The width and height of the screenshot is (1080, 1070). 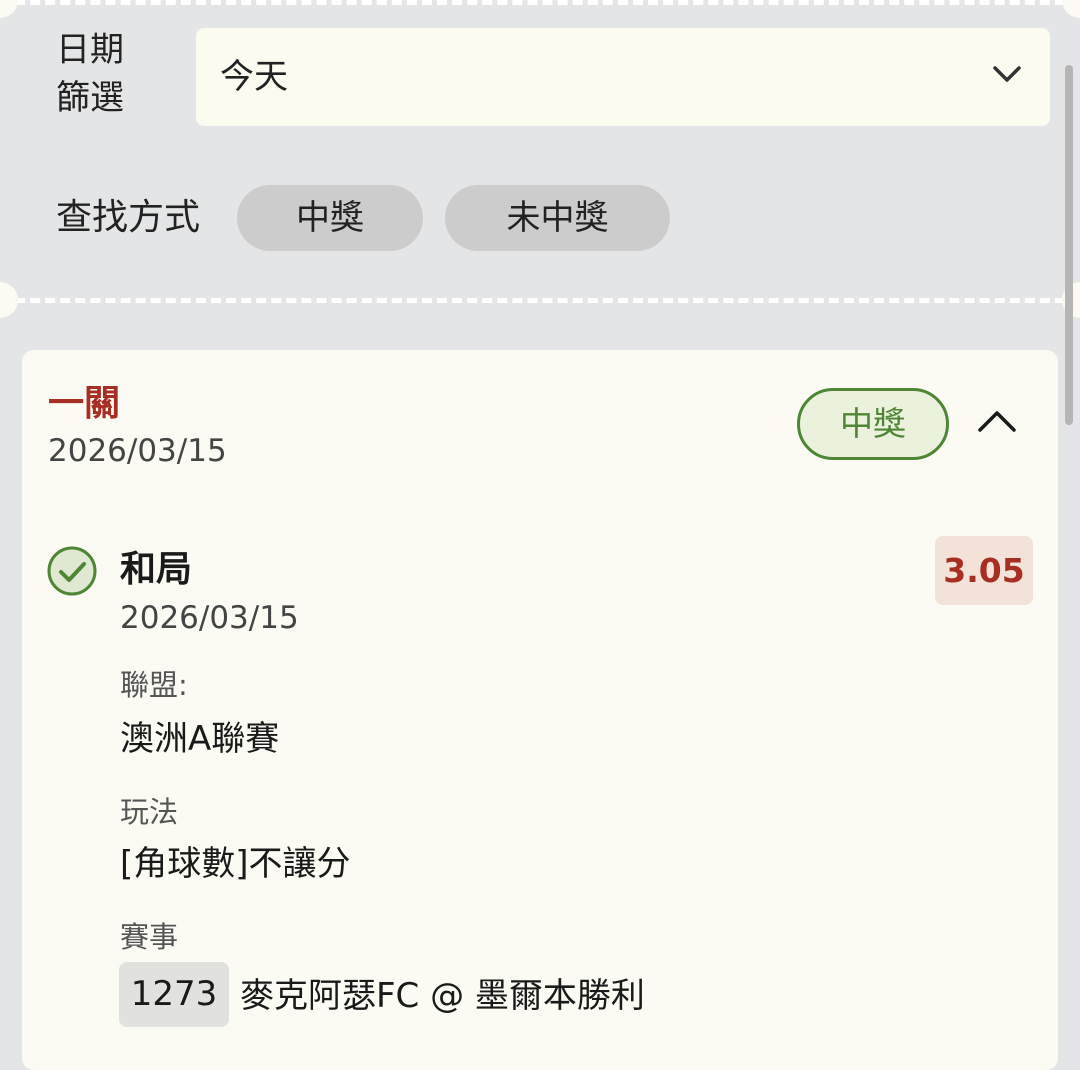 What do you see at coordinates (1069, 245) in the screenshot?
I see `scrollbar` at bounding box center [1069, 245].